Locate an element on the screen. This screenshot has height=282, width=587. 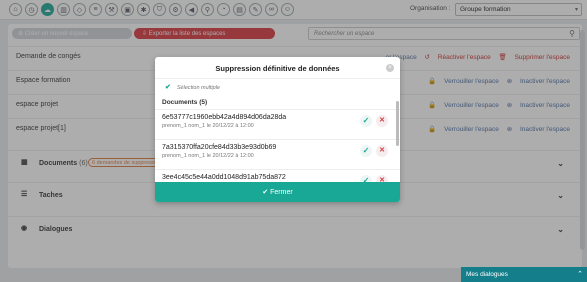
modal-title: Suppression définitive de données is located at coordinates (277, 68).